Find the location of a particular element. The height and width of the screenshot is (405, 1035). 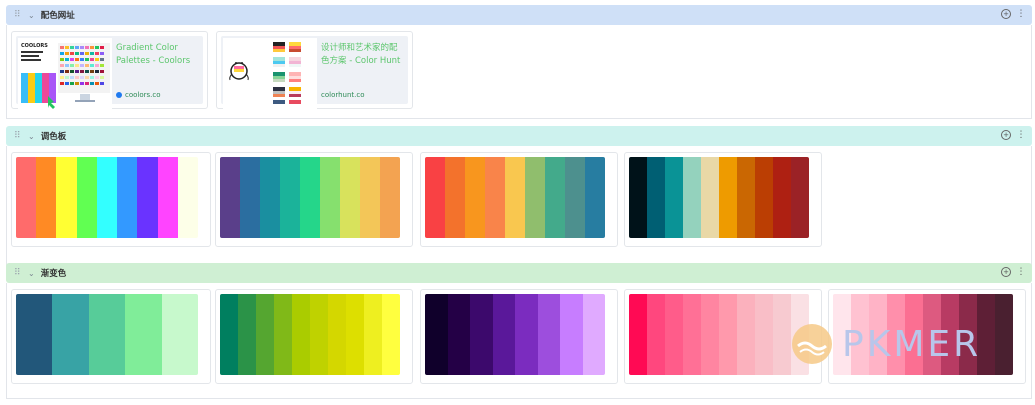

link-card-title: 设计师和艺术家的配色方案 - Color Hunt is located at coordinates (362, 55).